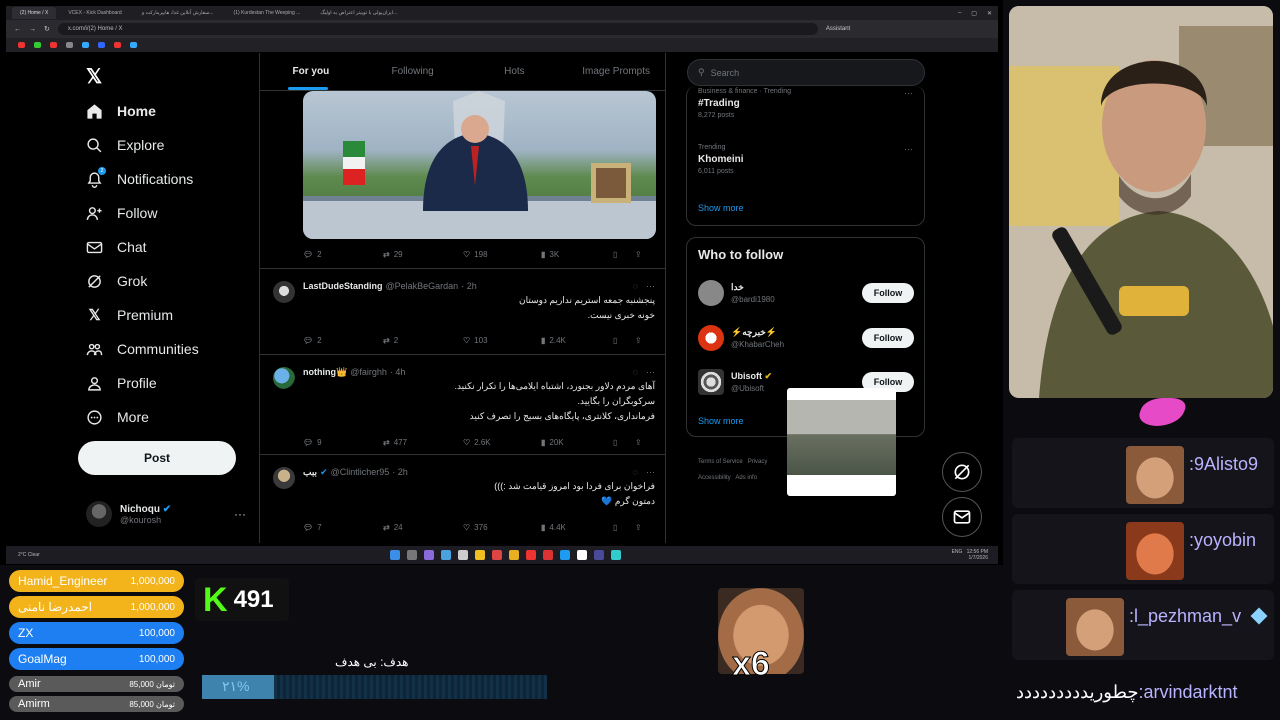 This screenshot has width=1280, height=720. Describe the element at coordinates (806, 293) in the screenshot. I see `follow-suggestion: خدا @bardi1980 Follow` at that location.